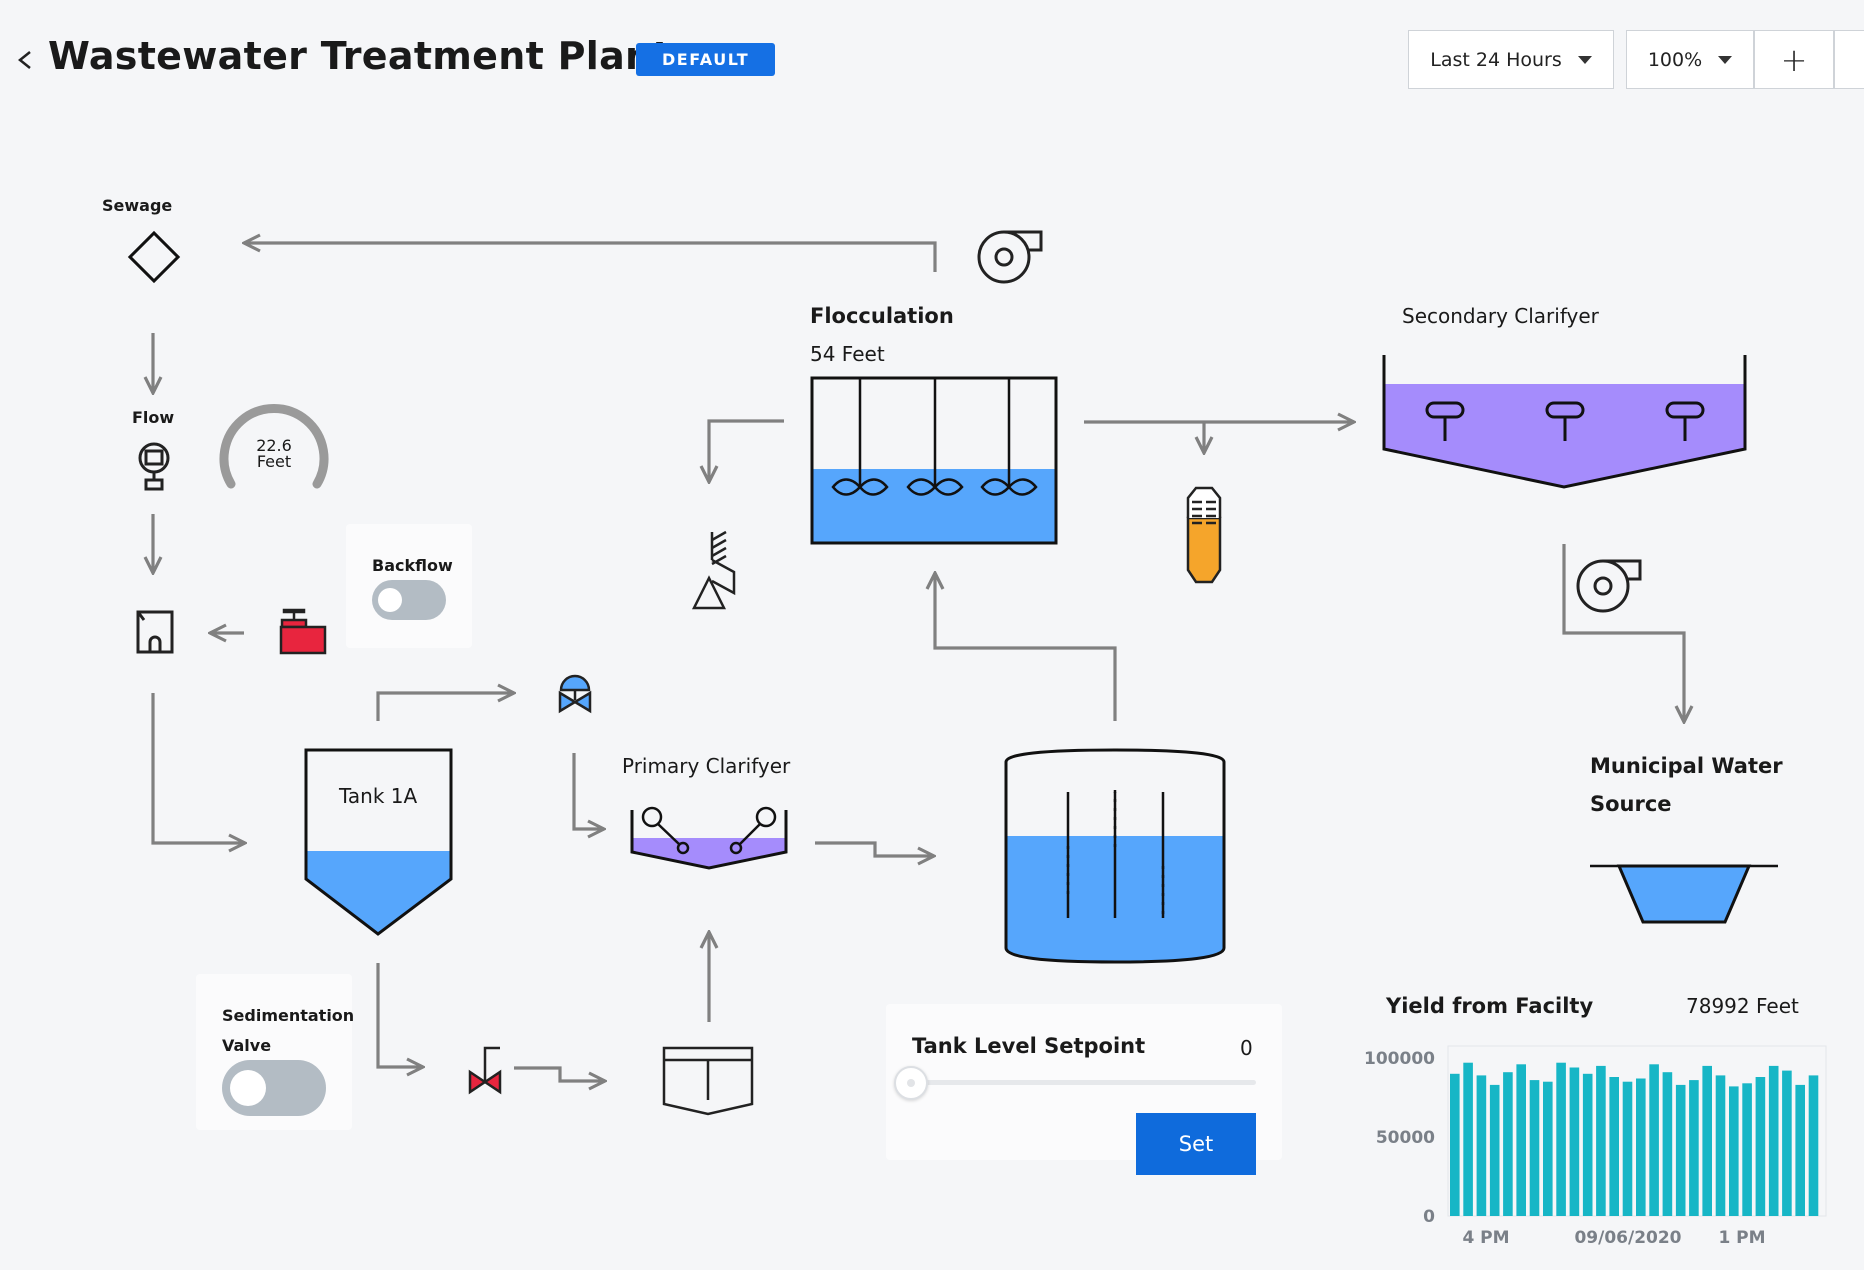 The width and height of the screenshot is (1864, 1270). I want to click on backflow-panel: Backflow, so click(409, 586).